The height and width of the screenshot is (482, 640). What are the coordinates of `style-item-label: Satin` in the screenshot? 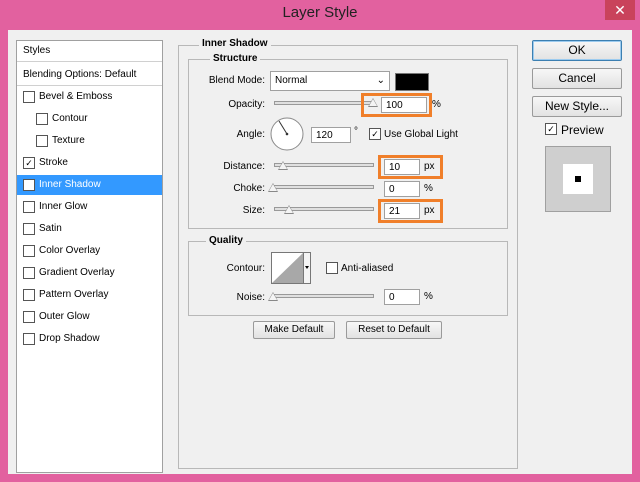 It's located at (50, 228).